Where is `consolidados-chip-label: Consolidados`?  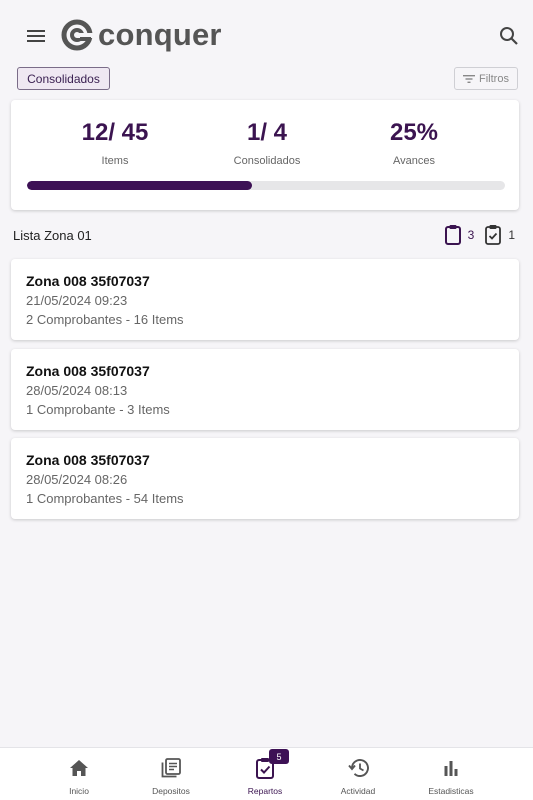 consolidados-chip-label: Consolidados is located at coordinates (63, 78).